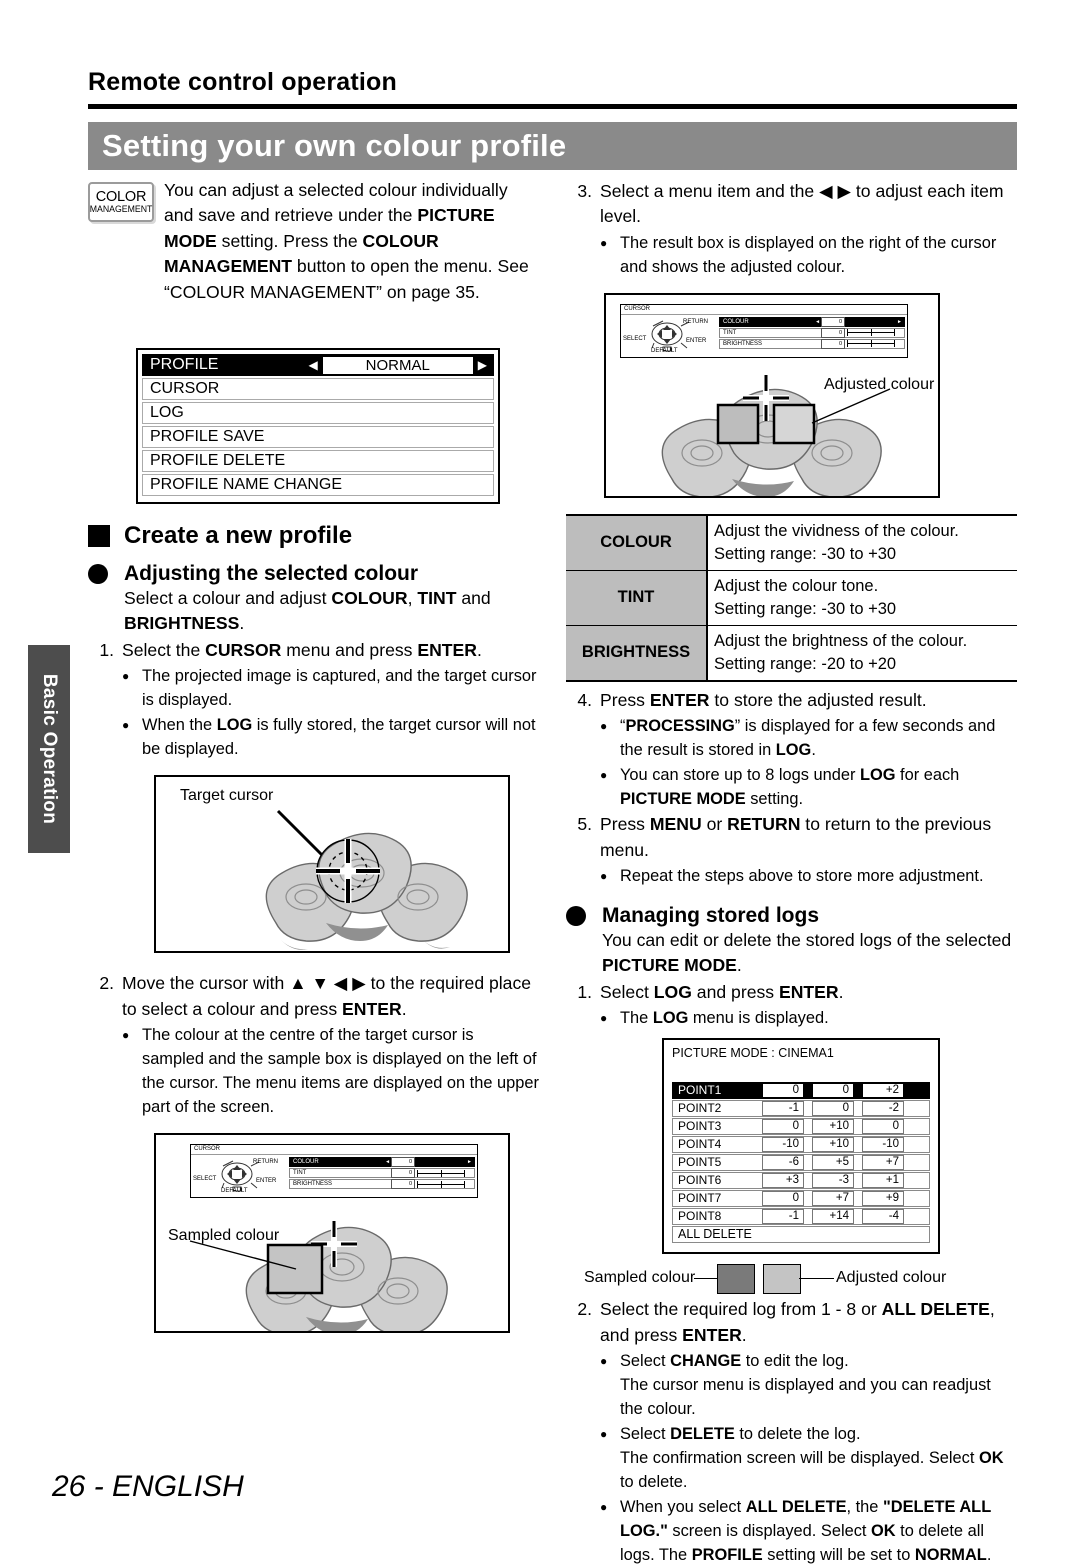 Image resolution: width=1080 pixels, height=1567 pixels. What do you see at coordinates (801, 1217) in the screenshot?
I see `log-row-point8: POINT8 -1 +14 -4` at bounding box center [801, 1217].